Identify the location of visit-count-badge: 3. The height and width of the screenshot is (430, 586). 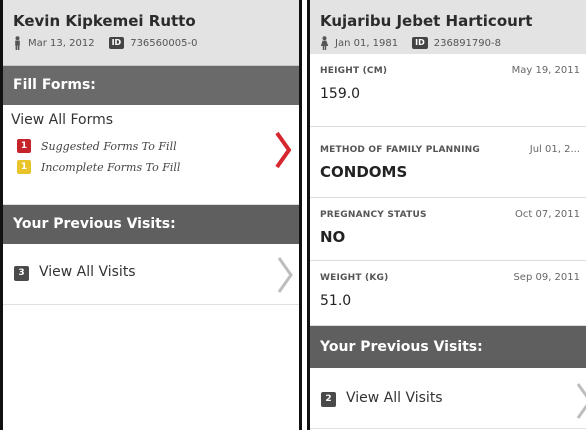
(21, 273).